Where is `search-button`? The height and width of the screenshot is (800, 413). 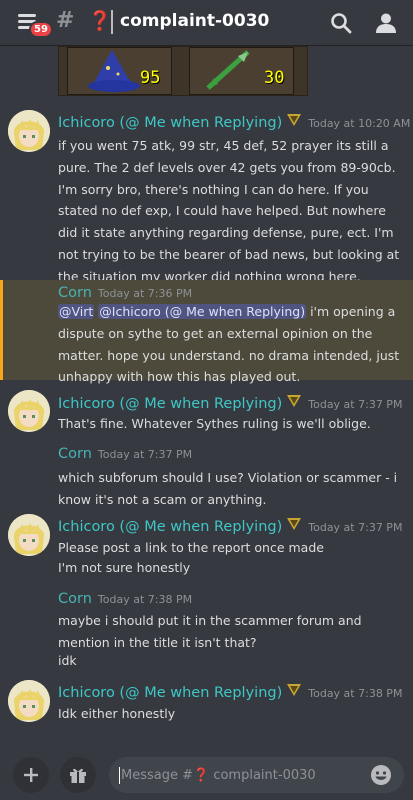 search-button is located at coordinates (341, 23).